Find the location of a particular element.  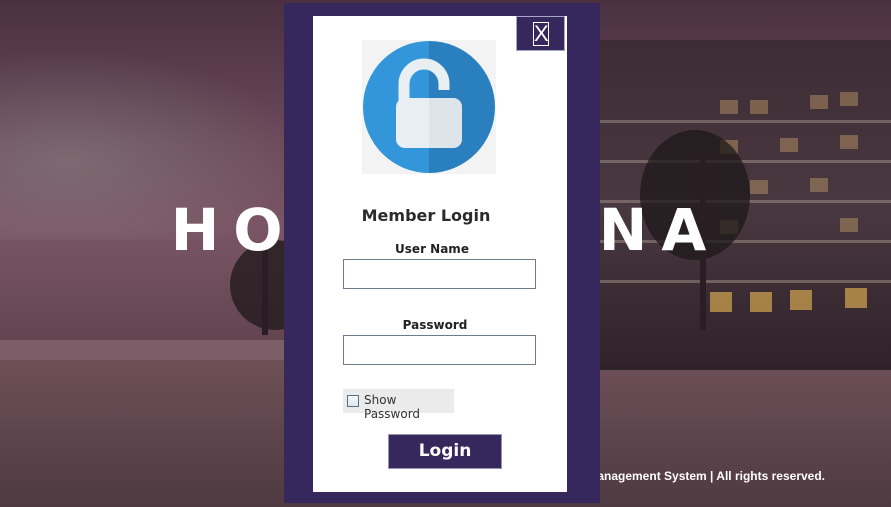

unlocked-padlock-icon is located at coordinates (429, 107).